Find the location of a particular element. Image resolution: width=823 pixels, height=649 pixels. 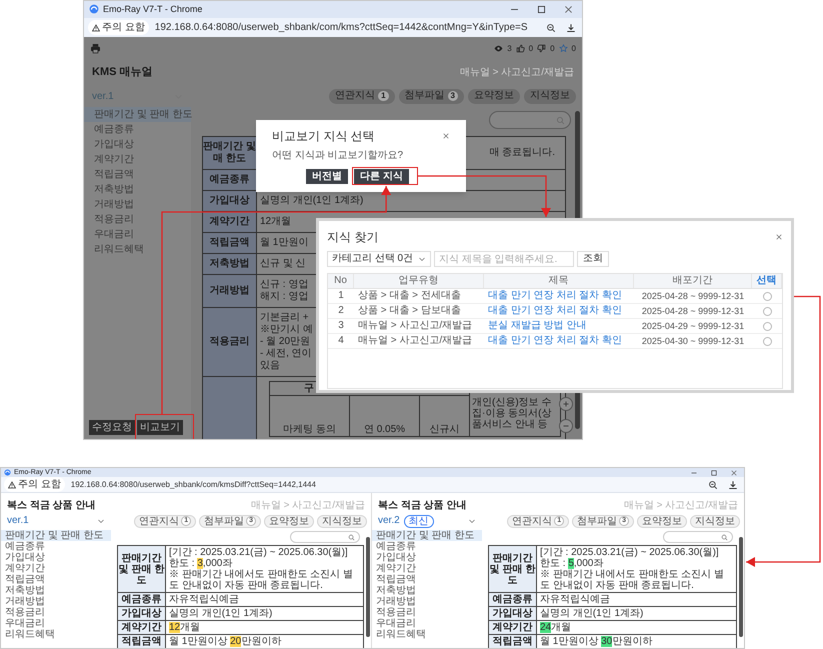

star-icon is located at coordinates (563, 49).